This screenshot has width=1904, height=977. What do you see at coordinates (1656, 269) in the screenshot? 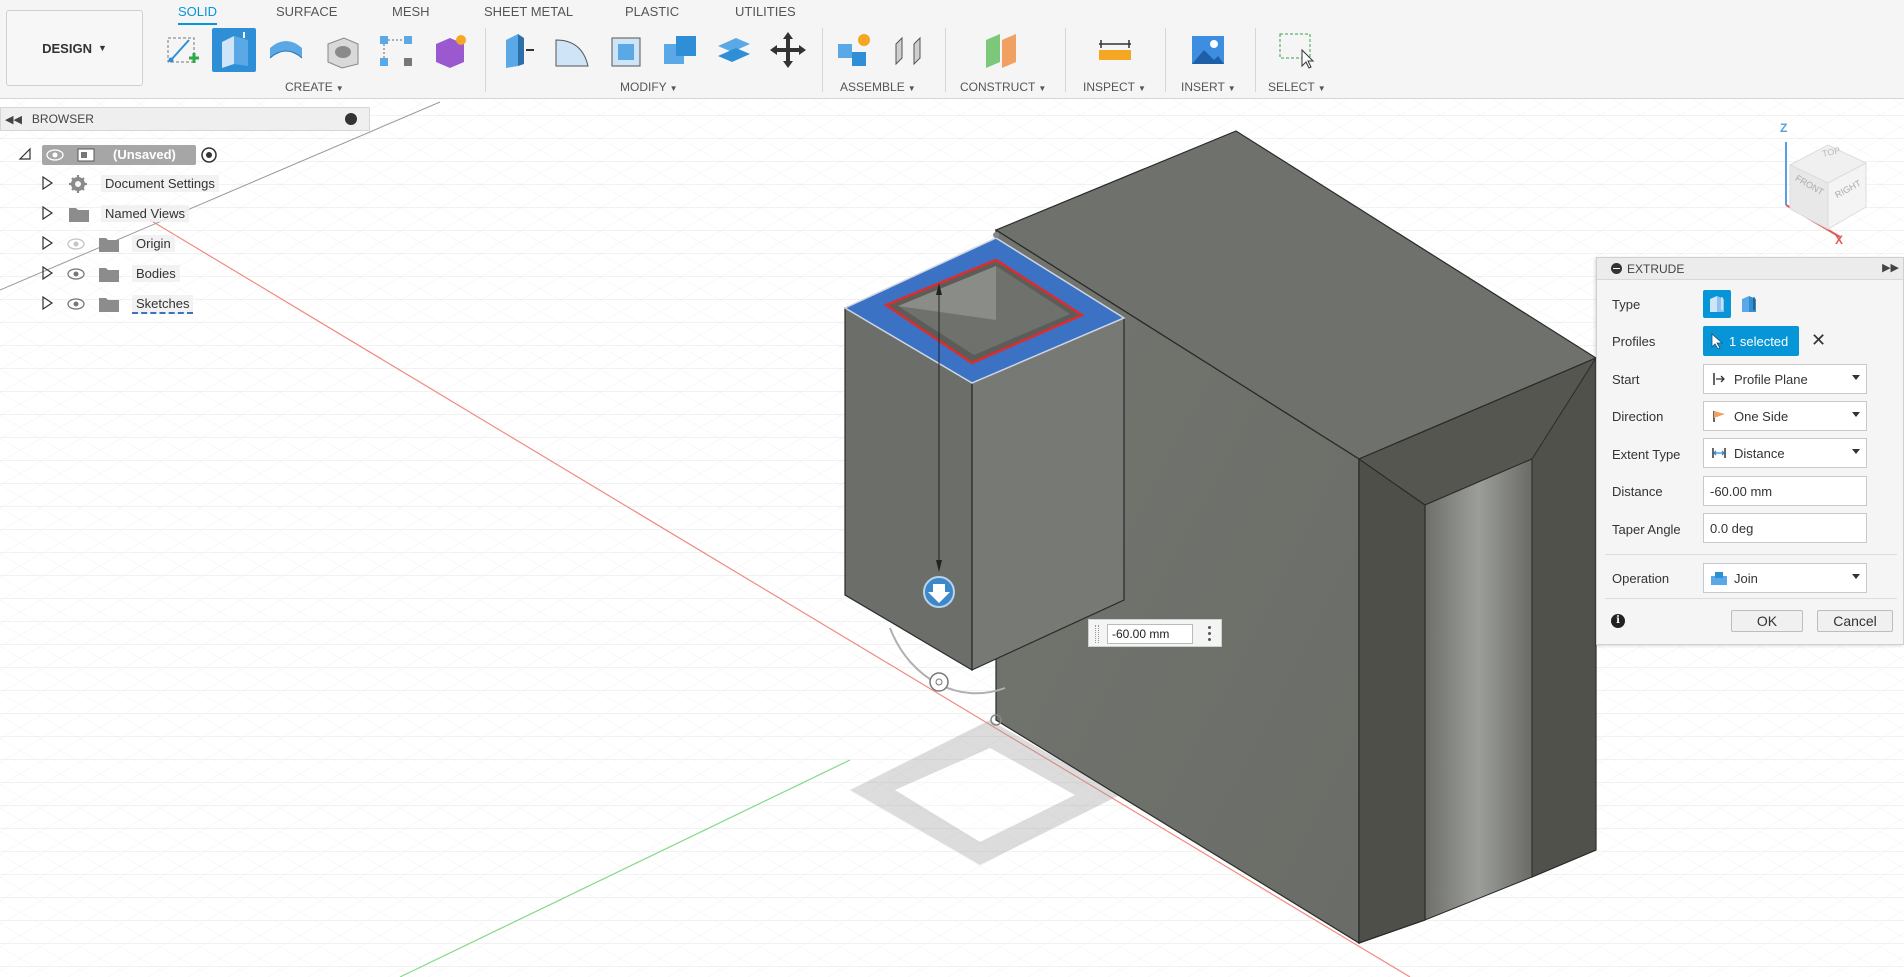
I see `dialog-title: EXTRUDE` at bounding box center [1656, 269].